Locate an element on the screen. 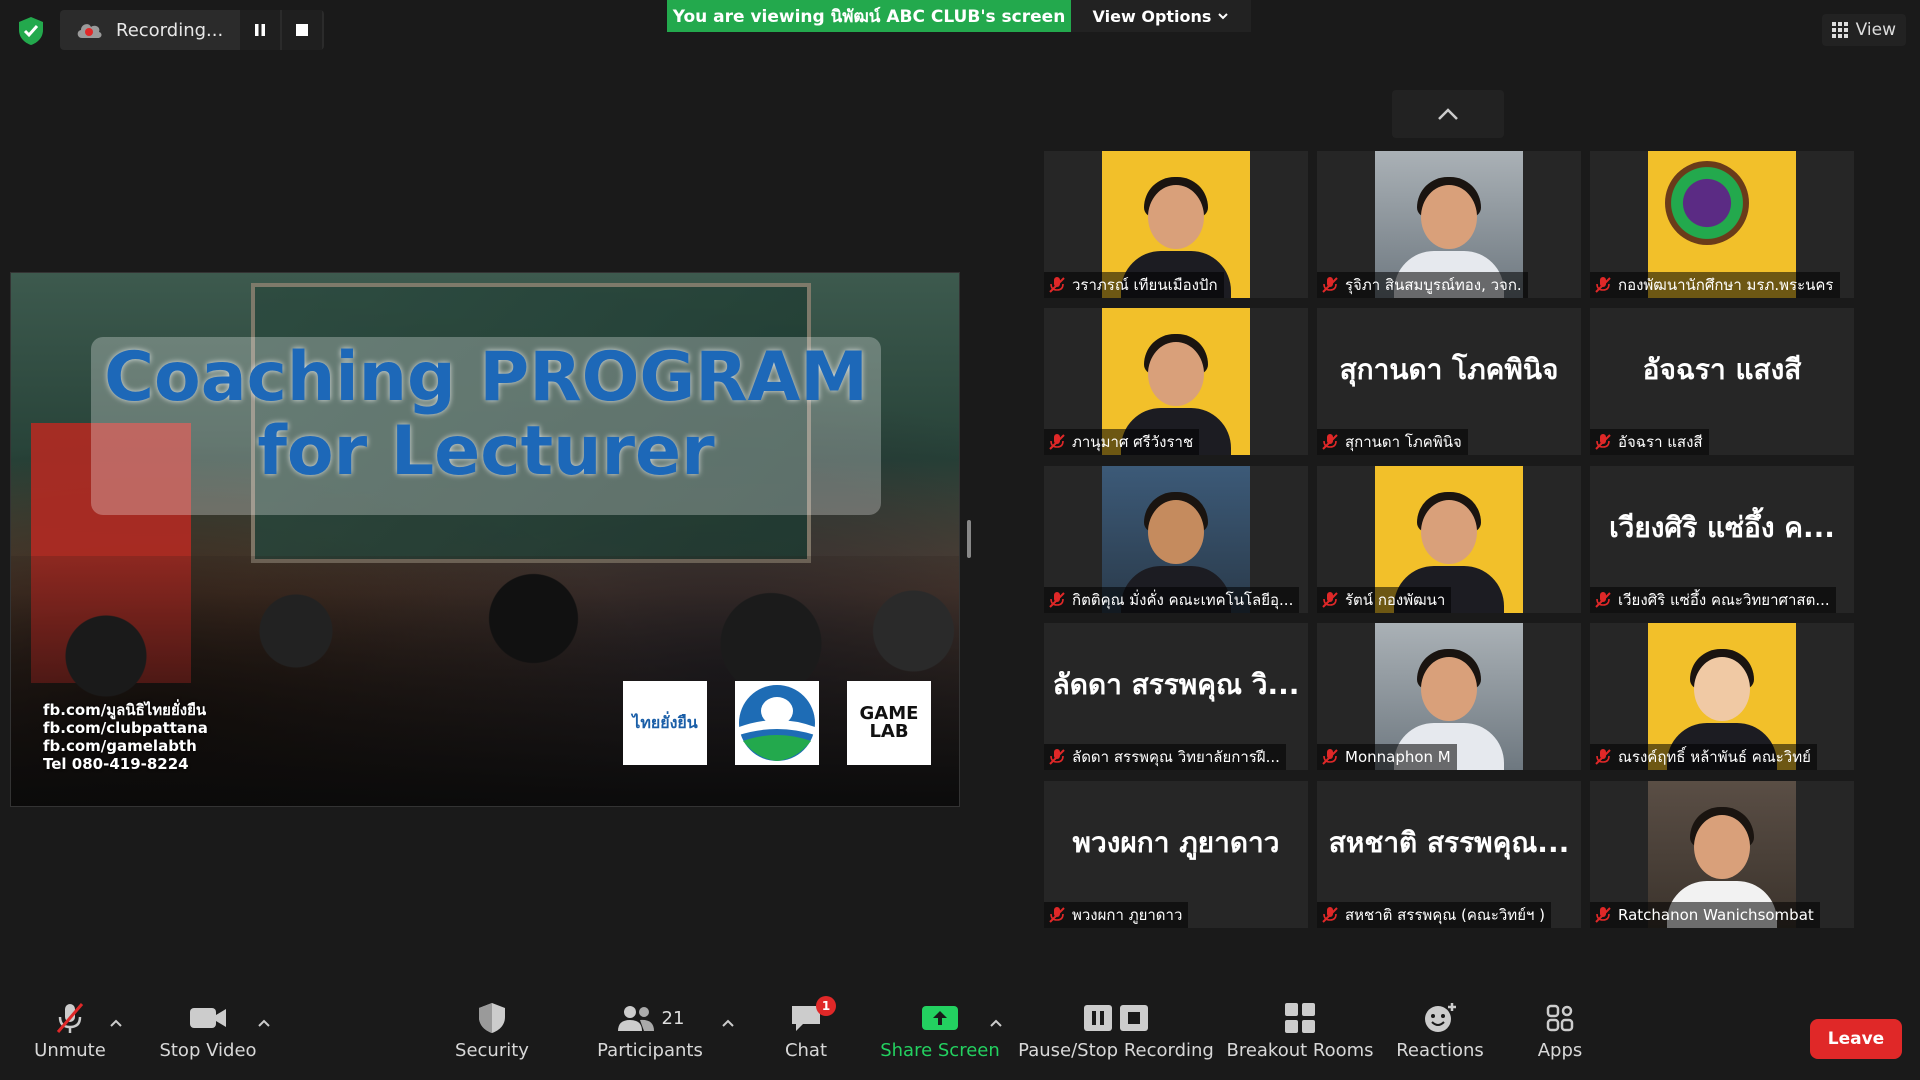  participant-name-label: พวงผกา ภูยาดาว is located at coordinates (1116, 915).